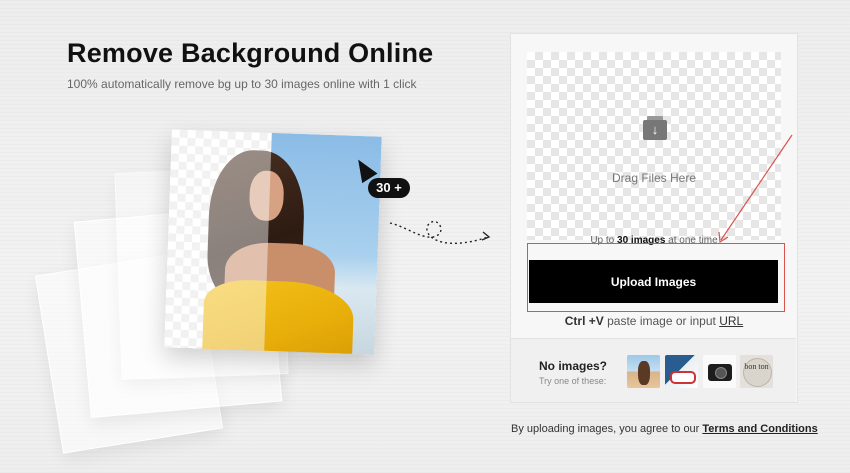 Image resolution: width=850 pixels, height=473 pixels. I want to click on upload-images-button: Upload Images, so click(653, 281).